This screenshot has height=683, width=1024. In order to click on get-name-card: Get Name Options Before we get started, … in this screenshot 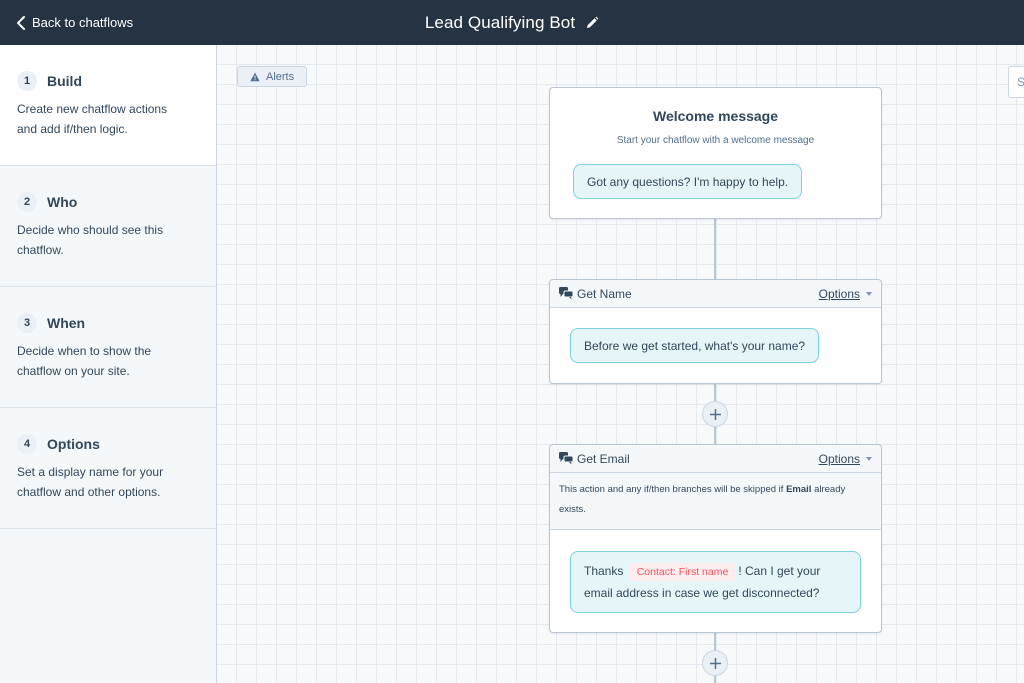, I will do `click(715, 331)`.